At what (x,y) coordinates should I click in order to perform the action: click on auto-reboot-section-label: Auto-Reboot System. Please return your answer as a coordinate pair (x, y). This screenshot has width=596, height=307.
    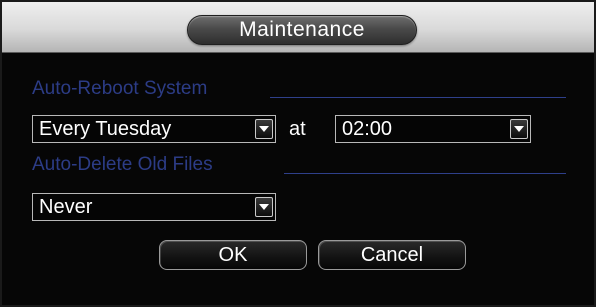
    Looking at the image, I should click on (120, 88).